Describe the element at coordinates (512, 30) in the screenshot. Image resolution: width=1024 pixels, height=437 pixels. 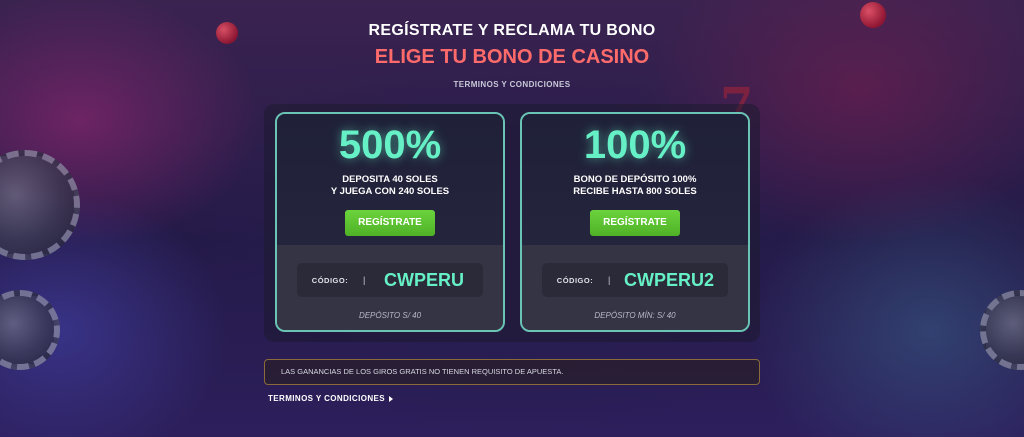
I see `register-title: REGÍSTRATE Y RECLAMA TU BONO` at that location.